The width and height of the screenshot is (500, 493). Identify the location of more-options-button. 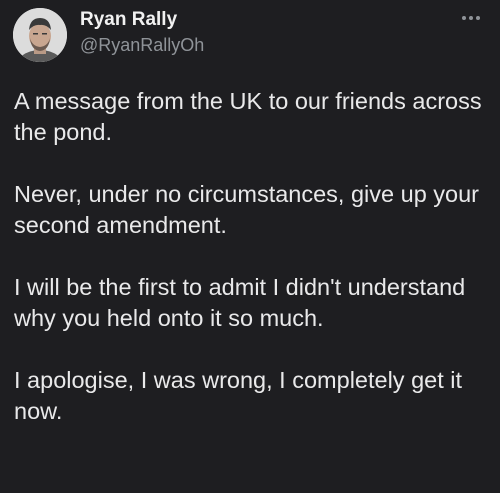
(471, 18).